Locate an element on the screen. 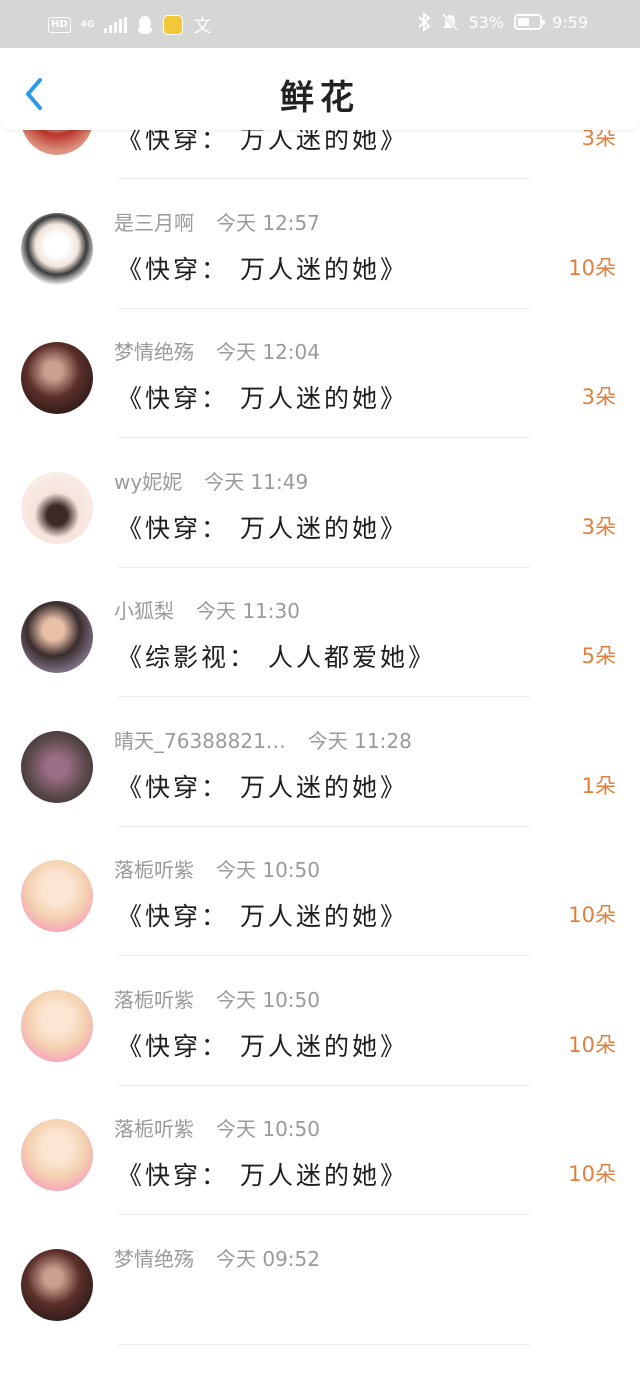 The image size is (640, 1387). clock: 9:59 is located at coordinates (570, 22).